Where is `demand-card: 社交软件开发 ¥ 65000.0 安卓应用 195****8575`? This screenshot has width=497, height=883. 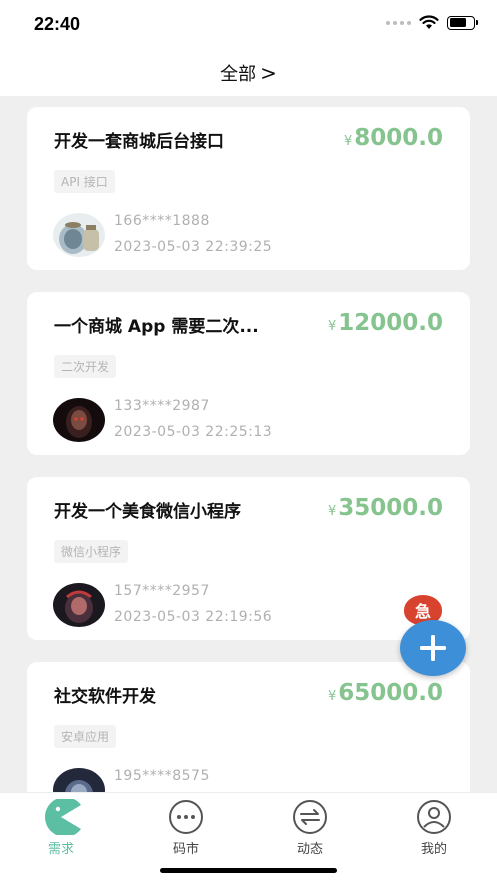
demand-card: 社交软件开发 ¥ 65000.0 安卓应用 195****8575 is located at coordinates (248, 727).